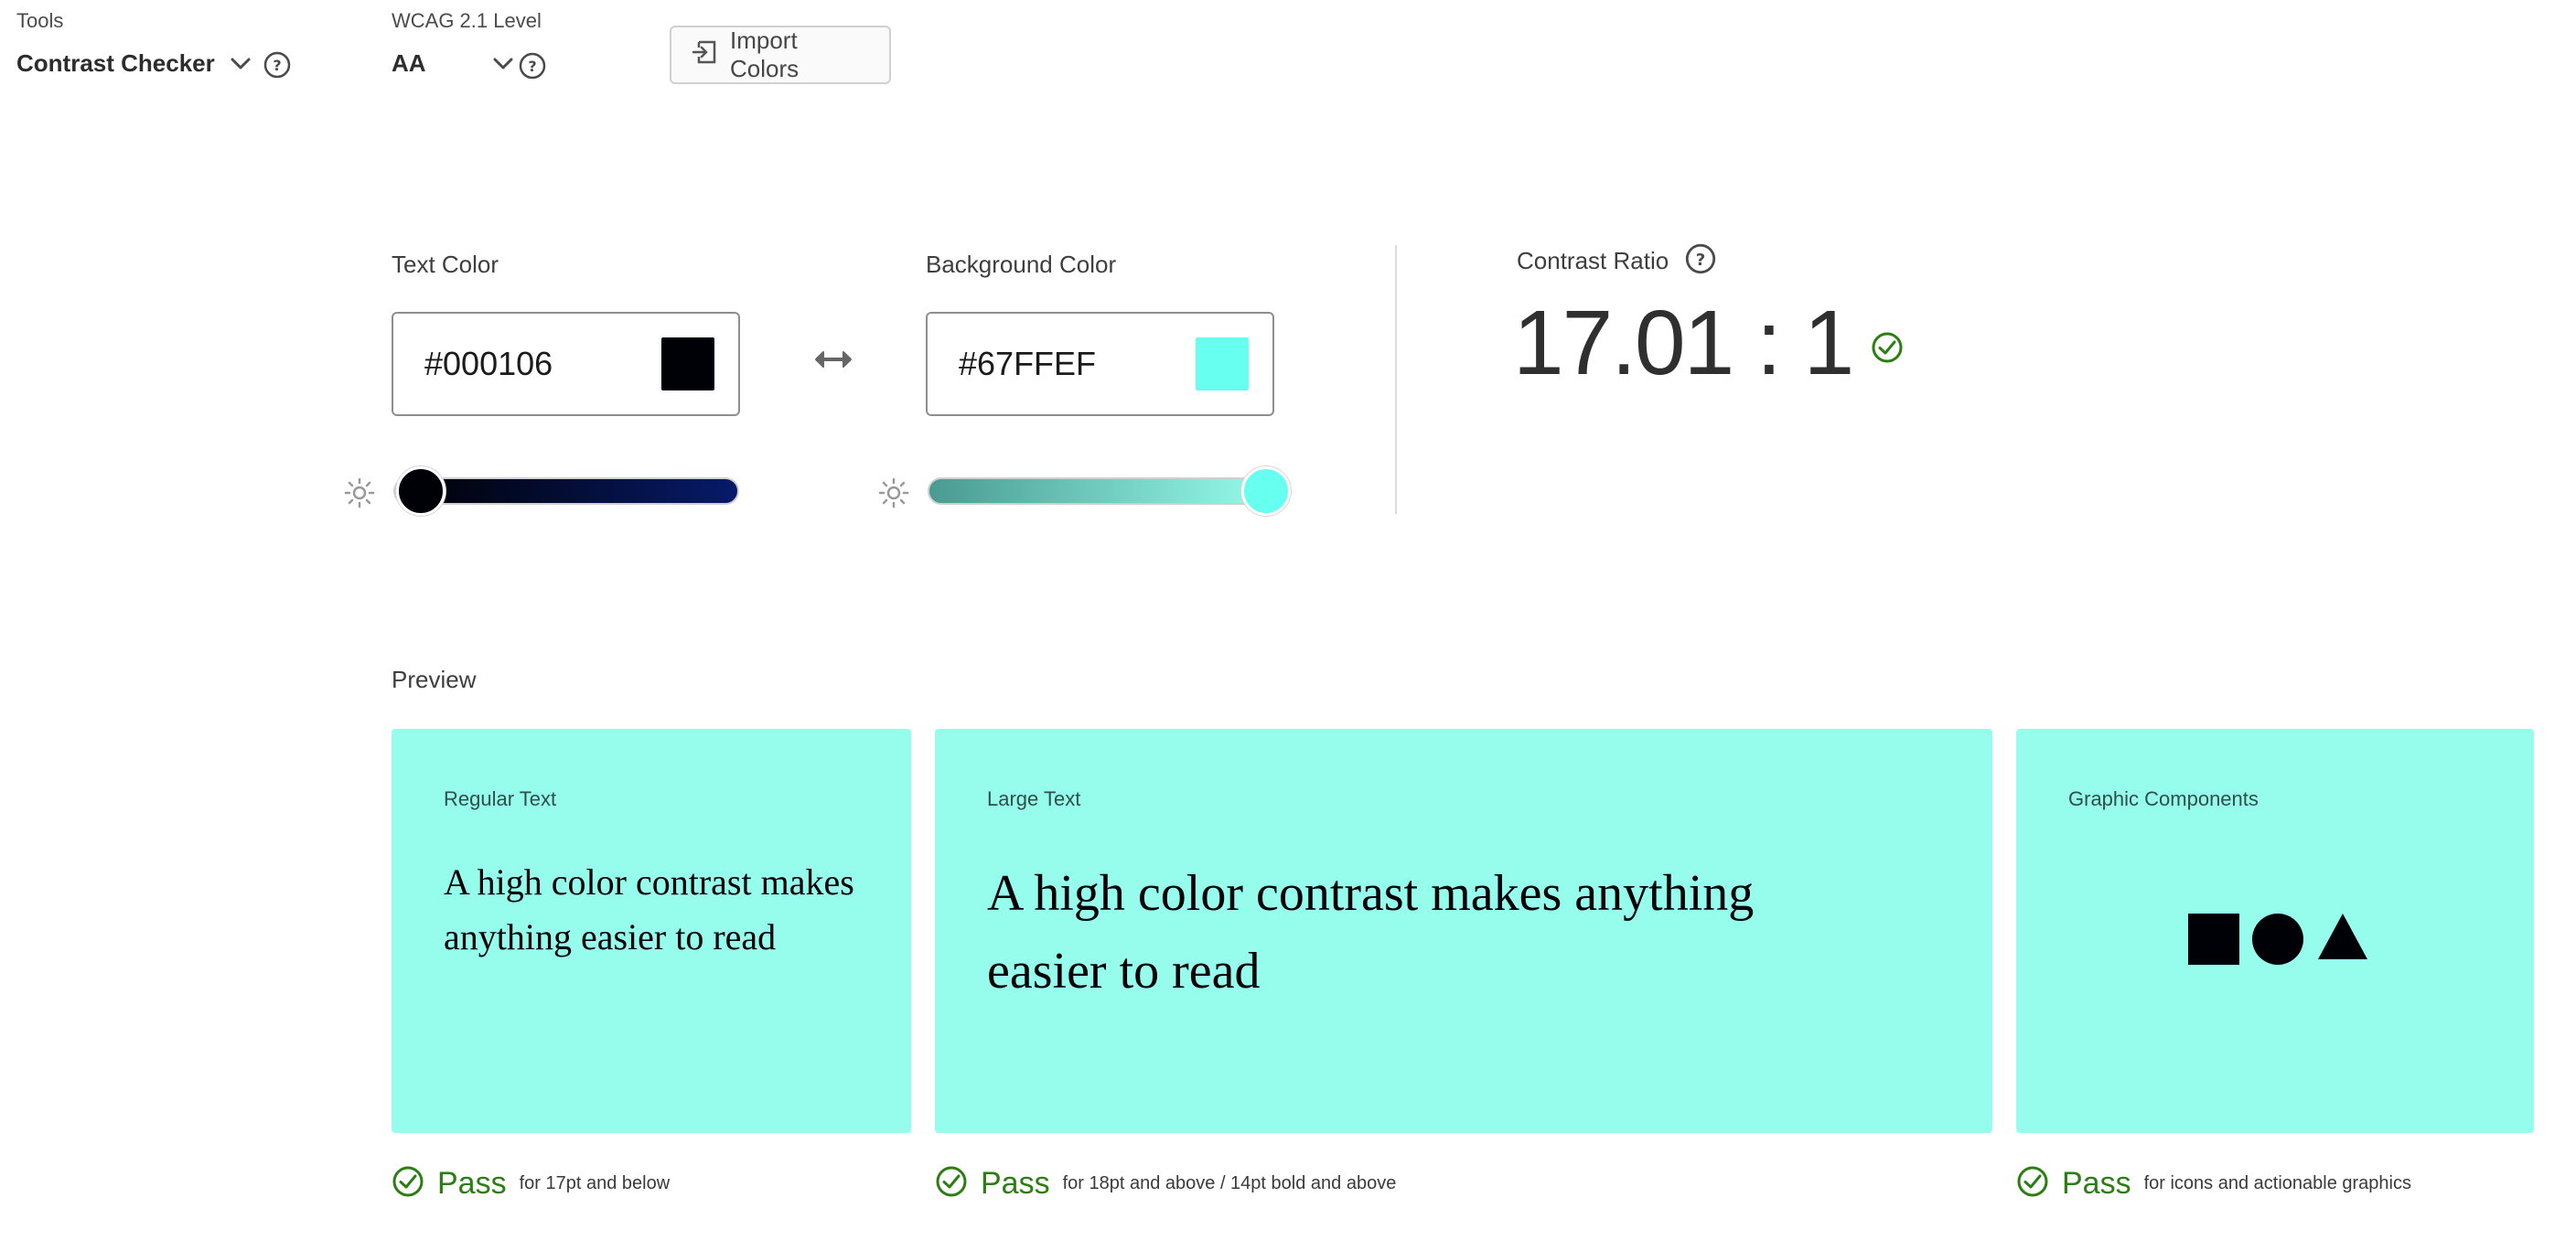 This screenshot has height=1251, width=2576. What do you see at coordinates (1230, 1183) in the screenshot?
I see `large-text-note: for 18pt and above / 14pt bold and above` at bounding box center [1230, 1183].